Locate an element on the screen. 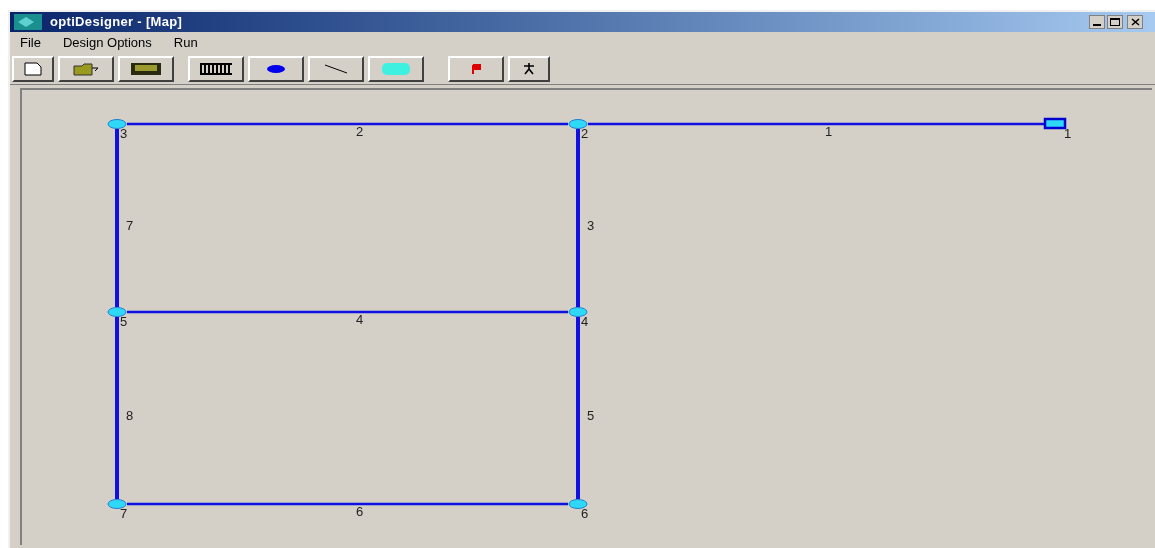  menu-item: Design Options is located at coordinates (107, 42).